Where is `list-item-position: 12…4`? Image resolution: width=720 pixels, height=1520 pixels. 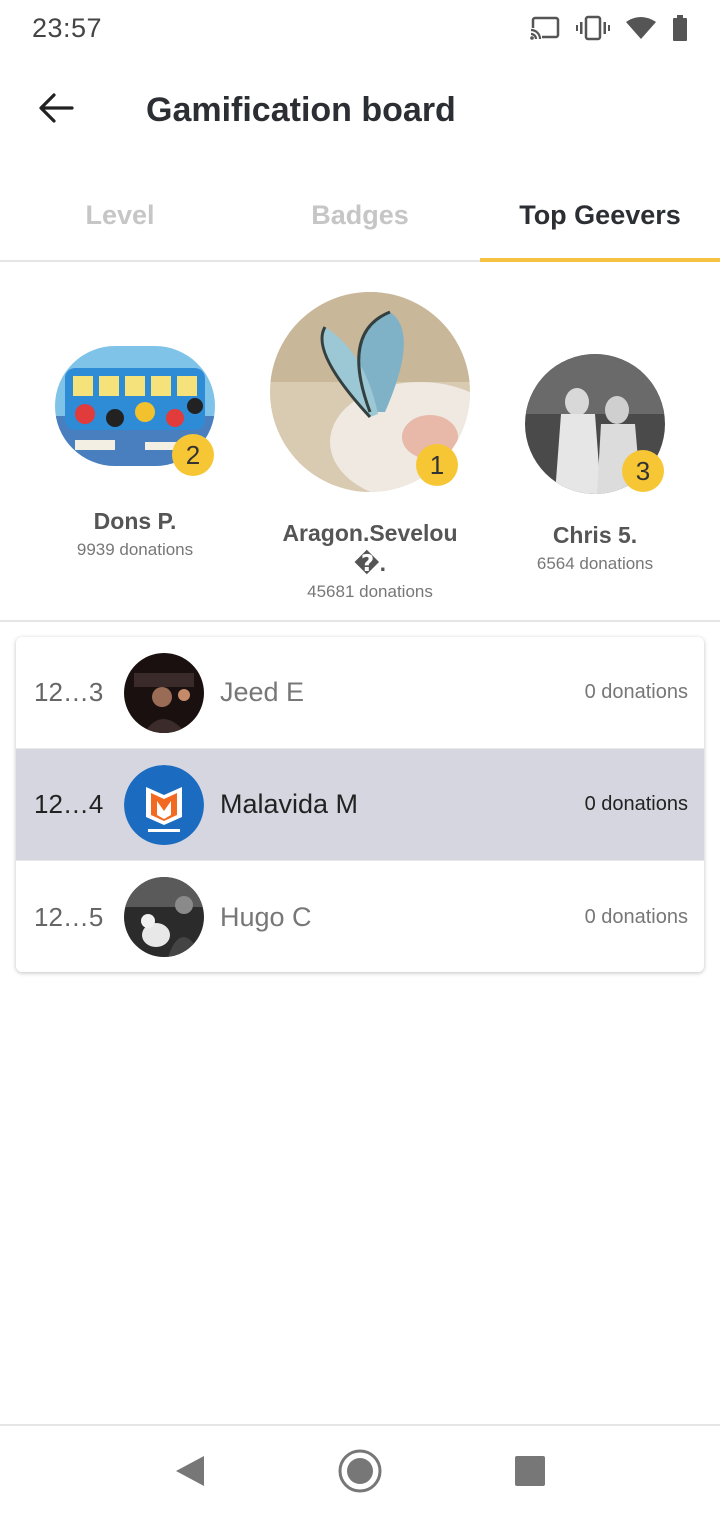 list-item-position: 12…4 is located at coordinates (69, 804).